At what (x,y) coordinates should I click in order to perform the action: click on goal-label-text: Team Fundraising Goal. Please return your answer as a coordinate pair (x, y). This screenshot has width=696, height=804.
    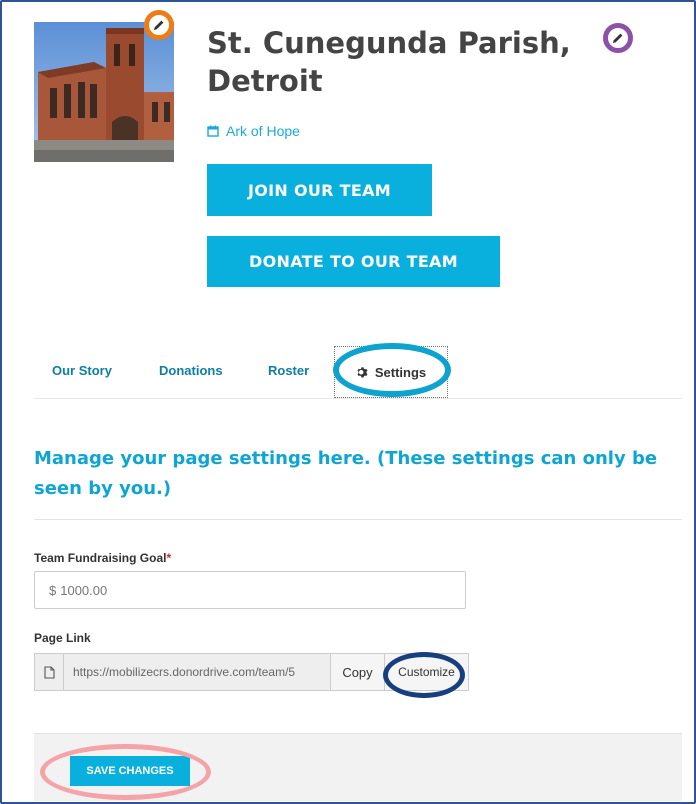
    Looking at the image, I should click on (100, 558).